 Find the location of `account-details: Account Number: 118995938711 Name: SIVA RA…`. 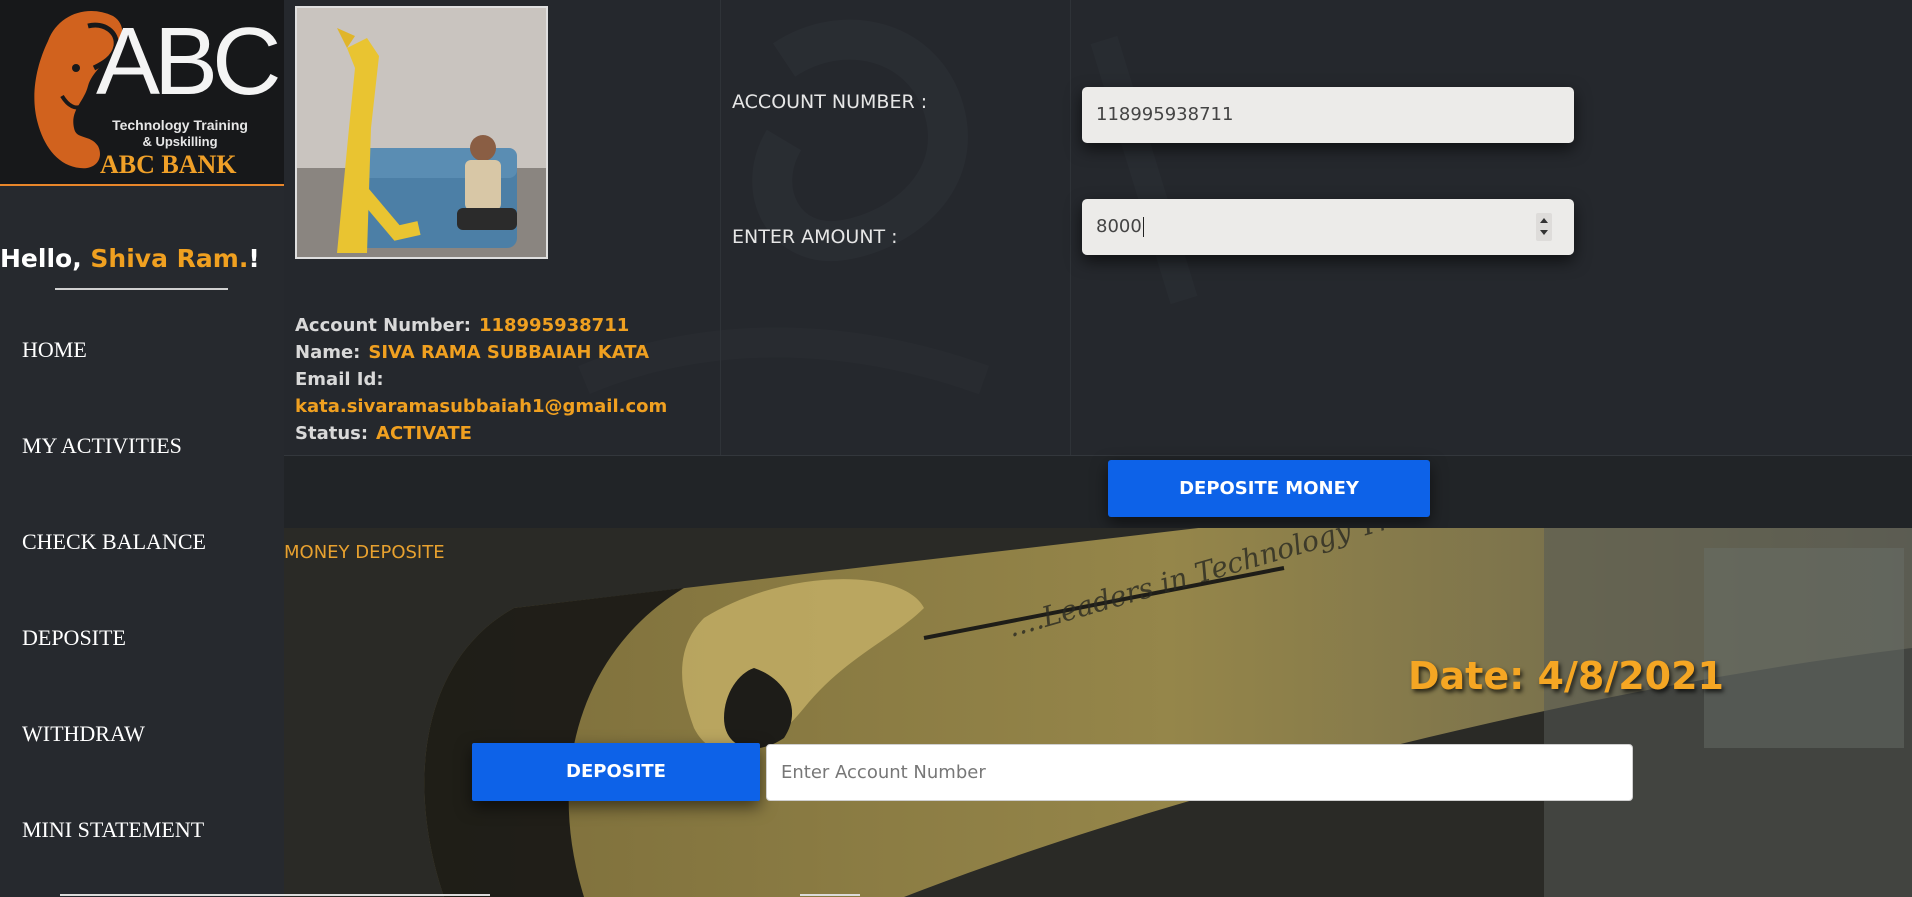

account-details: Account Number: 118995938711 Name: SIVA RA… is located at coordinates (481, 379).